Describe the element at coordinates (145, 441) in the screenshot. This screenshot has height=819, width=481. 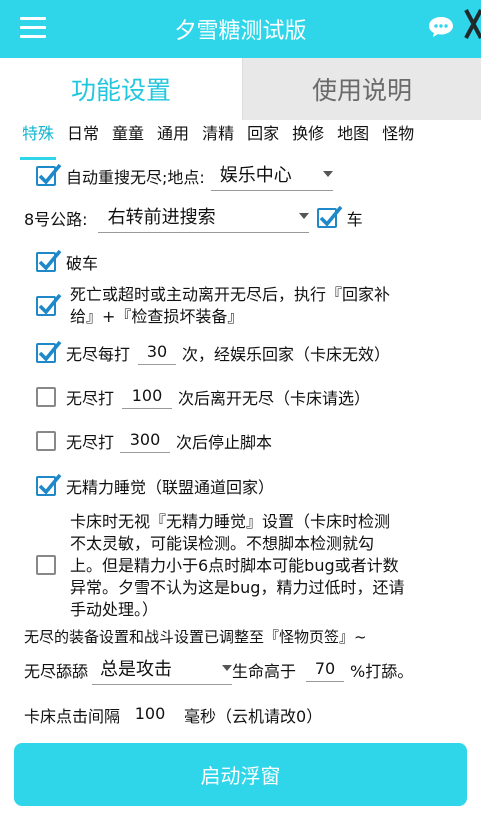
I see `stop-after-count-input: 300` at that location.